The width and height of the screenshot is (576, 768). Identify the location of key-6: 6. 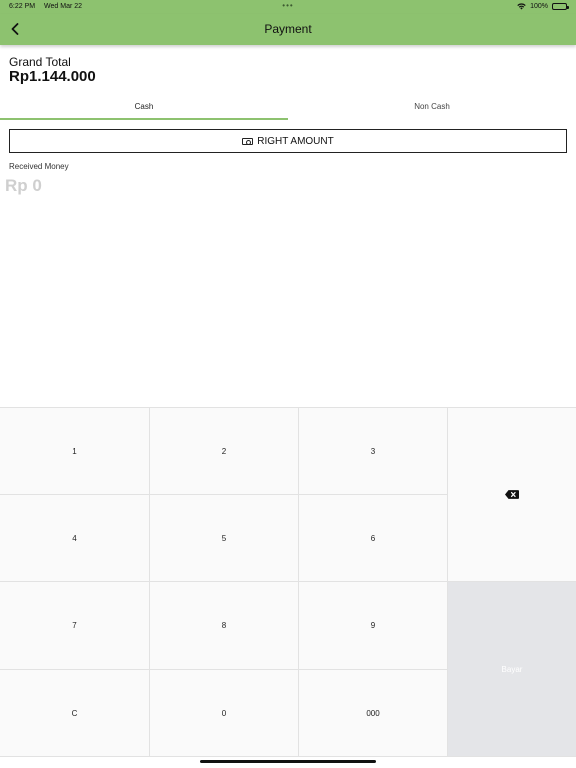
(373, 538).